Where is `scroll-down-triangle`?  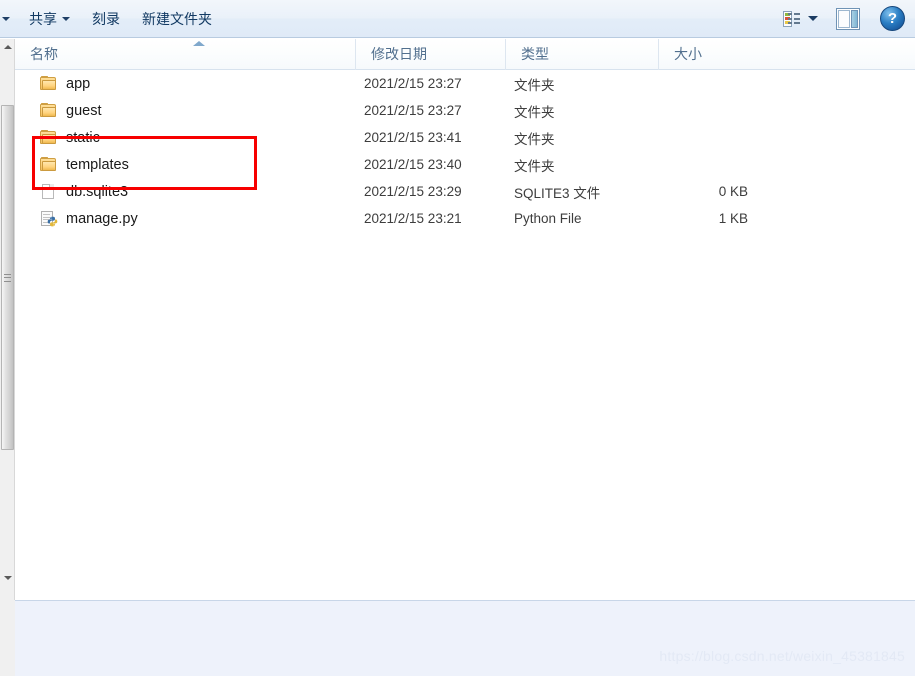
scroll-down-triangle is located at coordinates (7, 578).